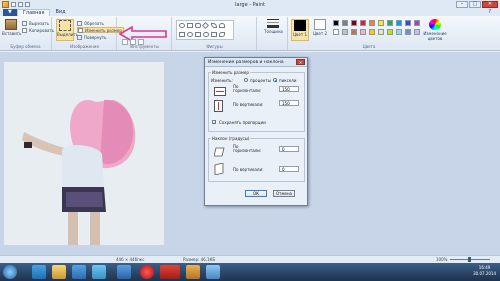 This screenshot has width=500, height=281. Describe the element at coordinates (320, 24) in the screenshot. I see `color2-swatch` at that location.